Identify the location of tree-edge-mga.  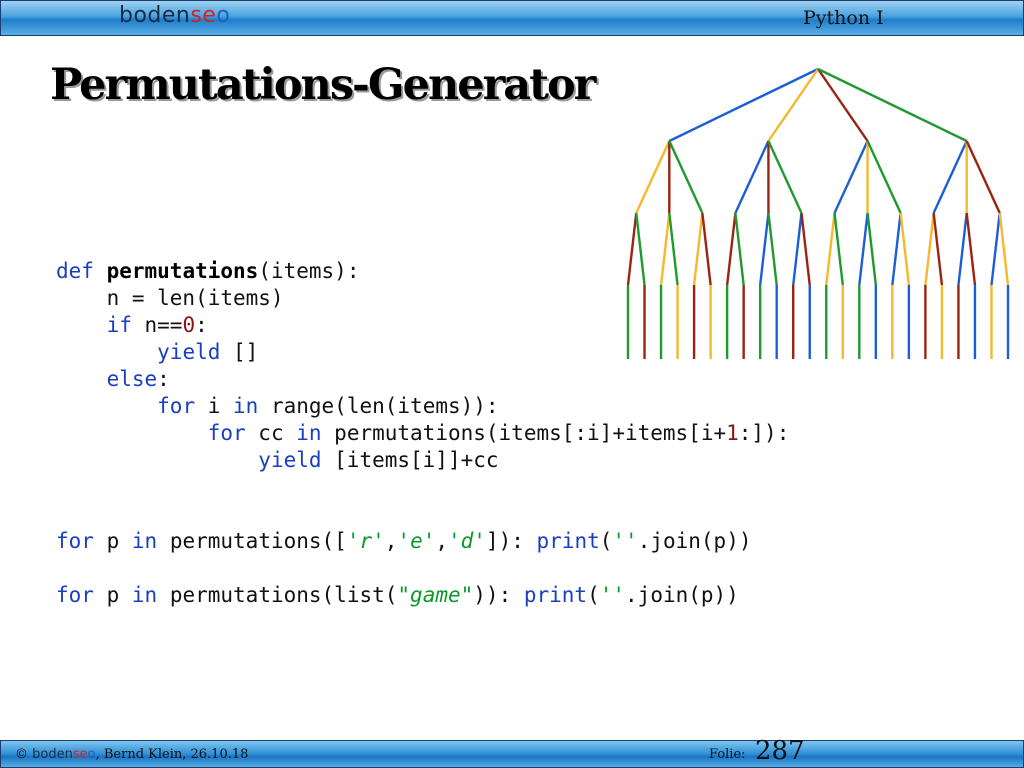
(830, 249).